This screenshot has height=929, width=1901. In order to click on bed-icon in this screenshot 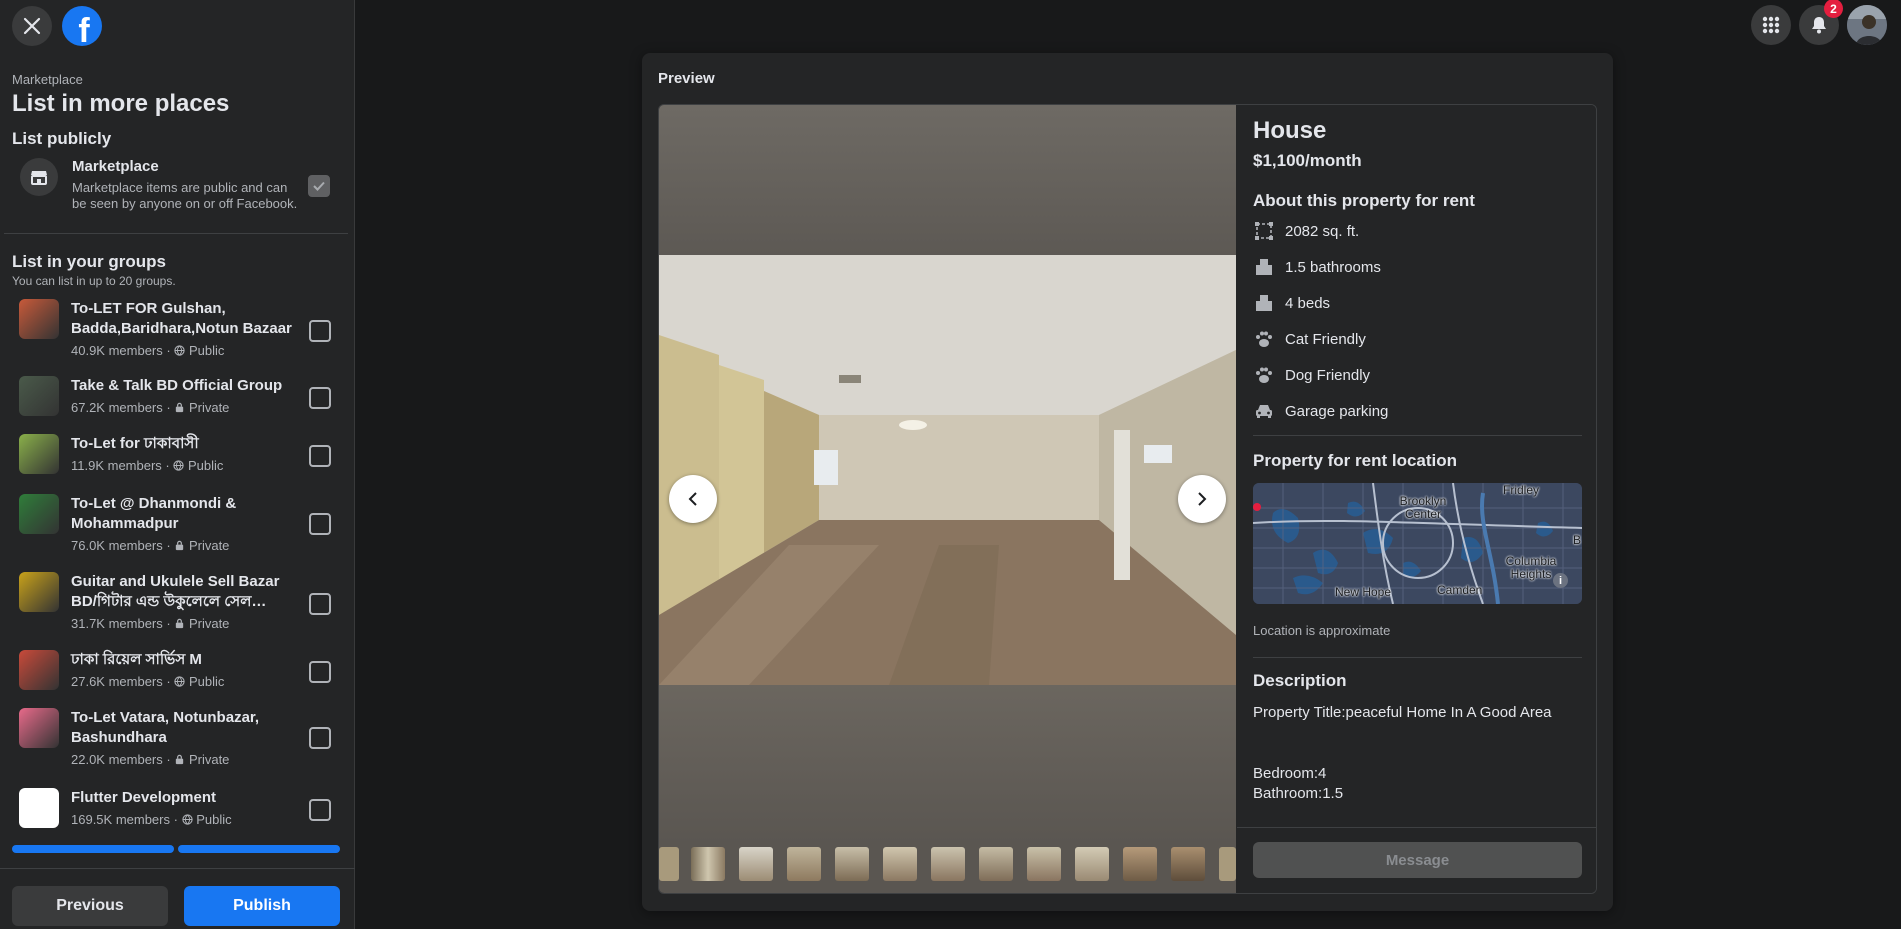, I will do `click(1264, 303)`.